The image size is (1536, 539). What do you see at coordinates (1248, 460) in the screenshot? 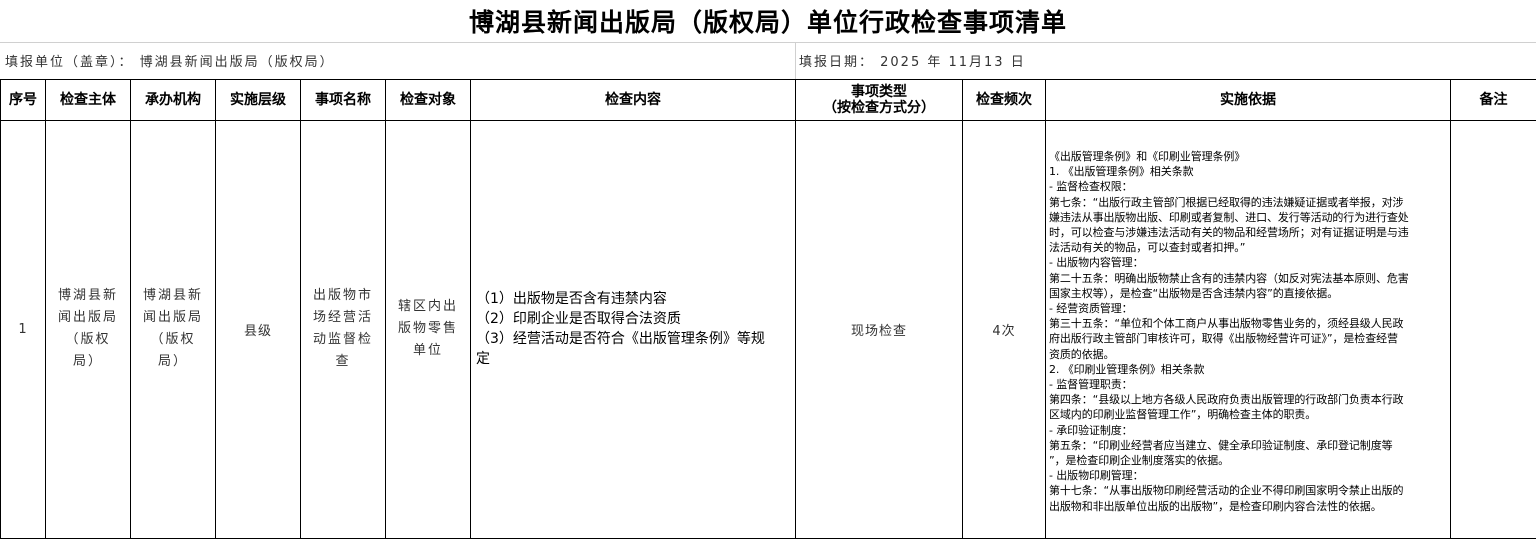
I see `basis-line: ”，是检查印刷企业制度落实的依据。` at bounding box center [1248, 460].